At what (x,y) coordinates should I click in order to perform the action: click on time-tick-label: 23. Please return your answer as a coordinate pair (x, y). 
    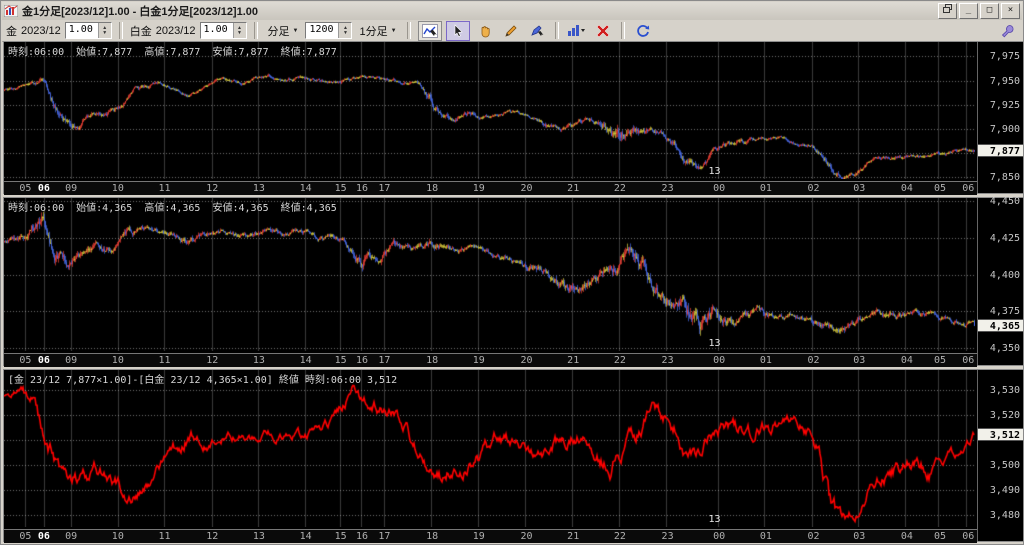
    Looking at the image, I should click on (667, 360).